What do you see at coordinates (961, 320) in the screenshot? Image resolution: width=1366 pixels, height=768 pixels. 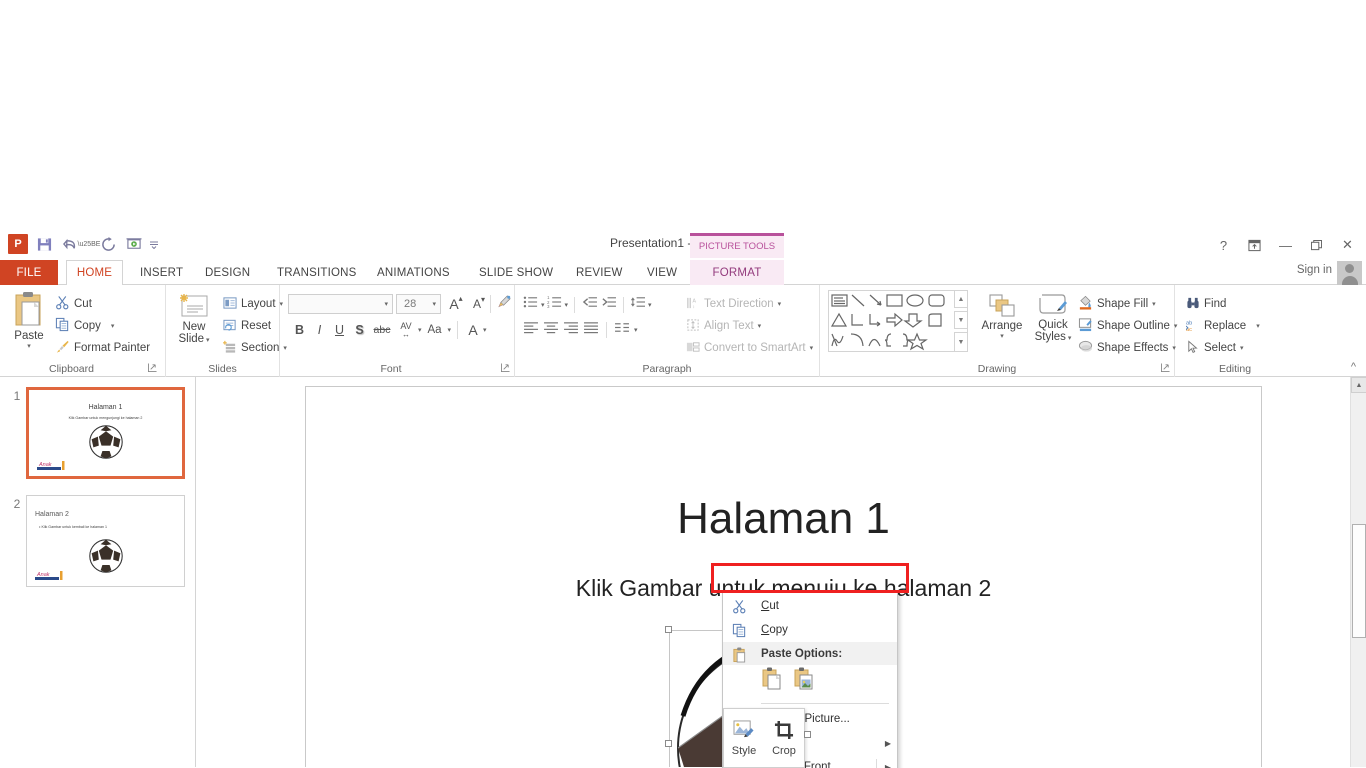 I see `shapes-scroll-down-icon: ▼` at bounding box center [961, 320].